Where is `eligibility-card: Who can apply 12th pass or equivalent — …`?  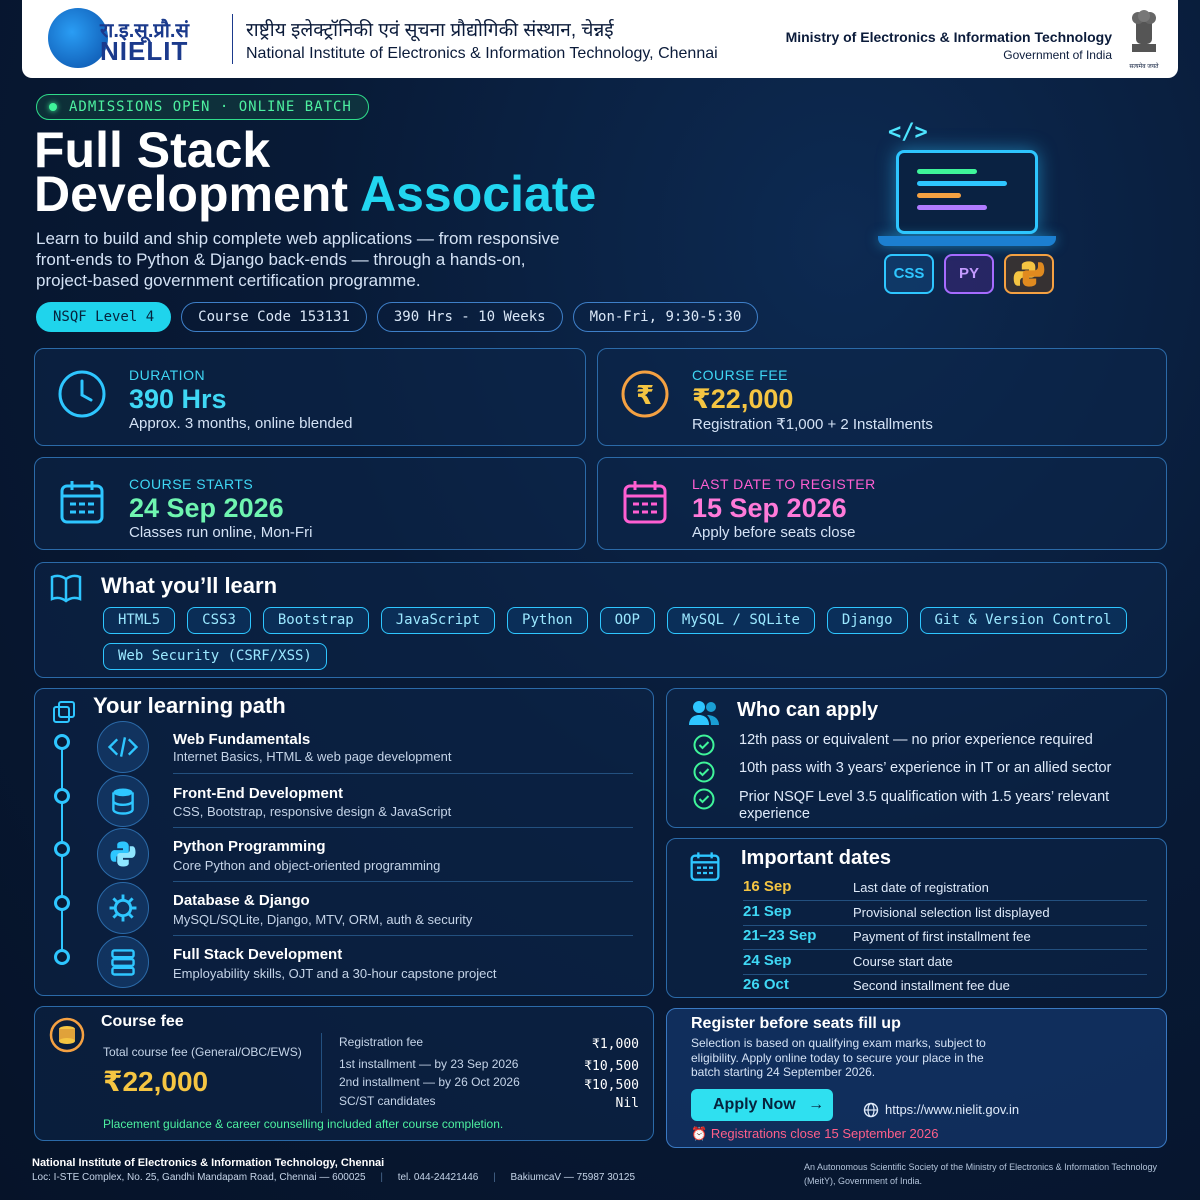 eligibility-card: Who can apply 12th pass or equivalent — … is located at coordinates (916, 758).